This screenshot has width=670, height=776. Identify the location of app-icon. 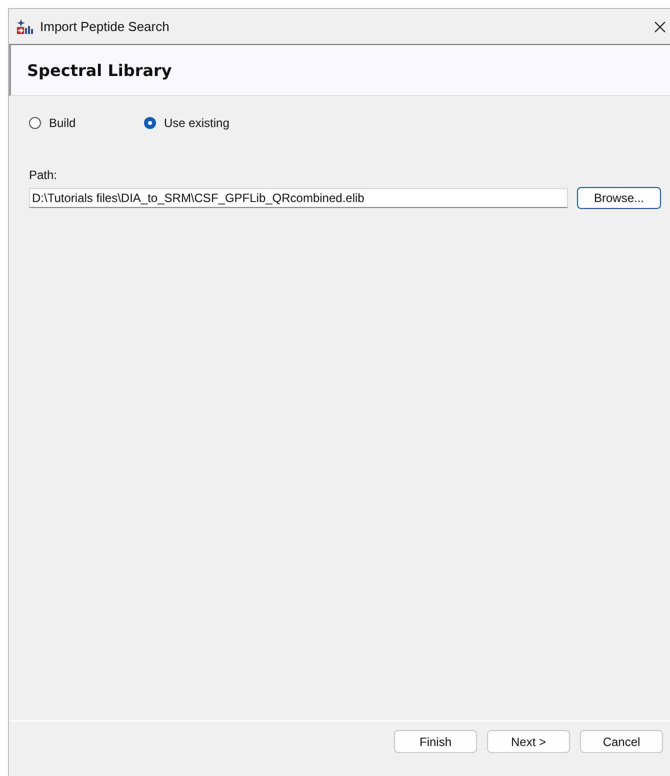
(25, 27).